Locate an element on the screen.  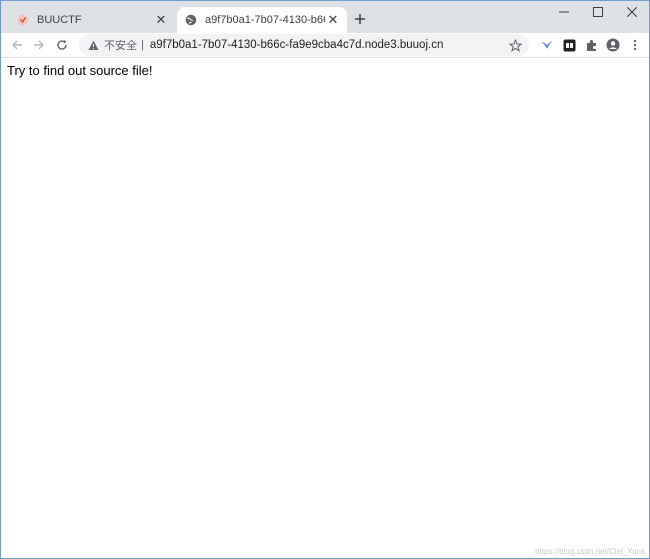
security-label: 不安全 is located at coordinates (120, 45).